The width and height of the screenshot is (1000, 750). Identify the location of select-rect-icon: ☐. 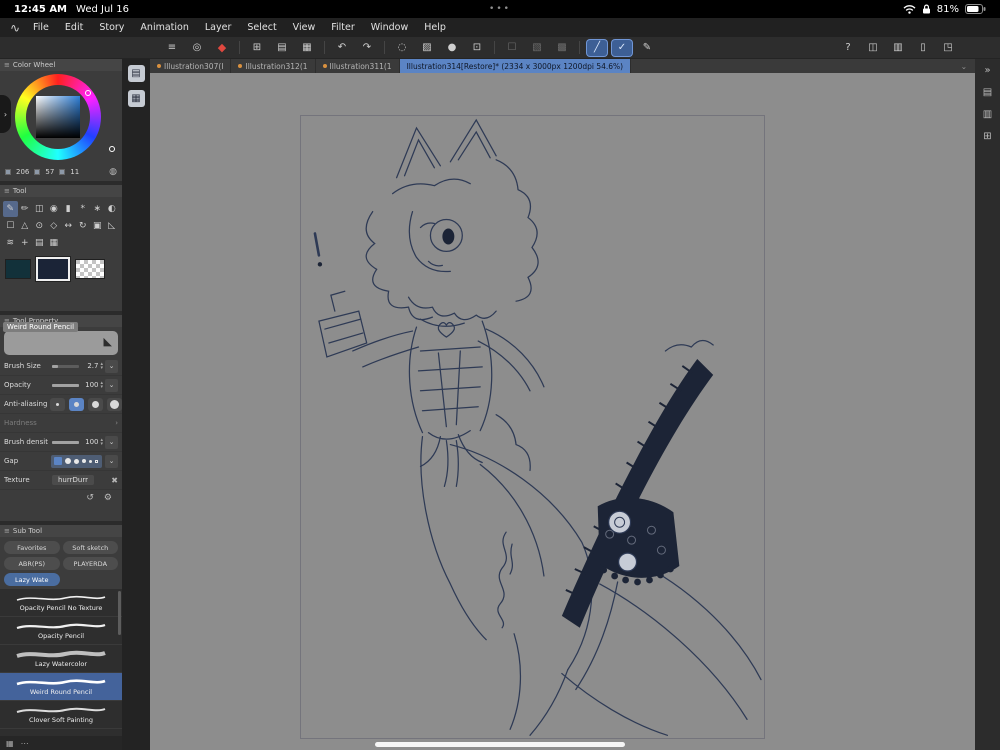
(512, 48).